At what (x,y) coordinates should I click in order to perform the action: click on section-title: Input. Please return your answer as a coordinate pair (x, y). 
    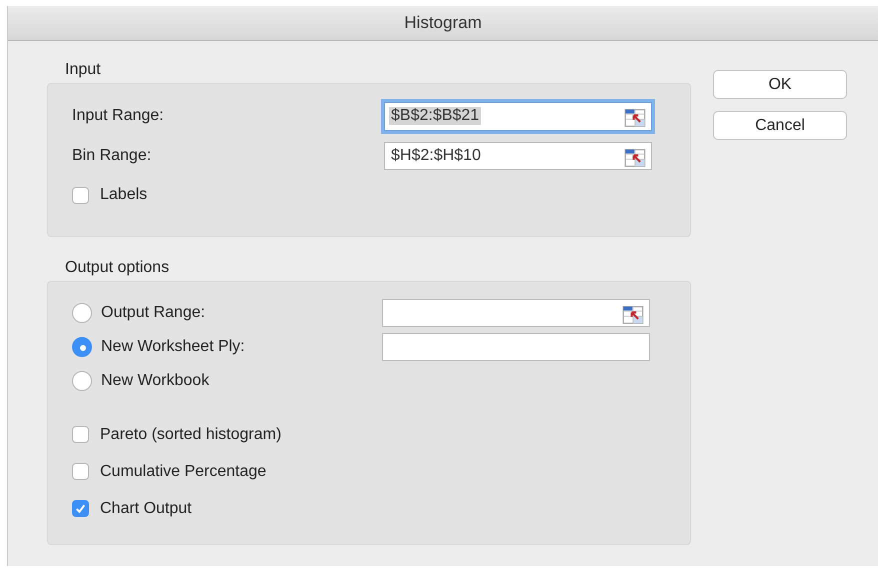
    Looking at the image, I should click on (83, 70).